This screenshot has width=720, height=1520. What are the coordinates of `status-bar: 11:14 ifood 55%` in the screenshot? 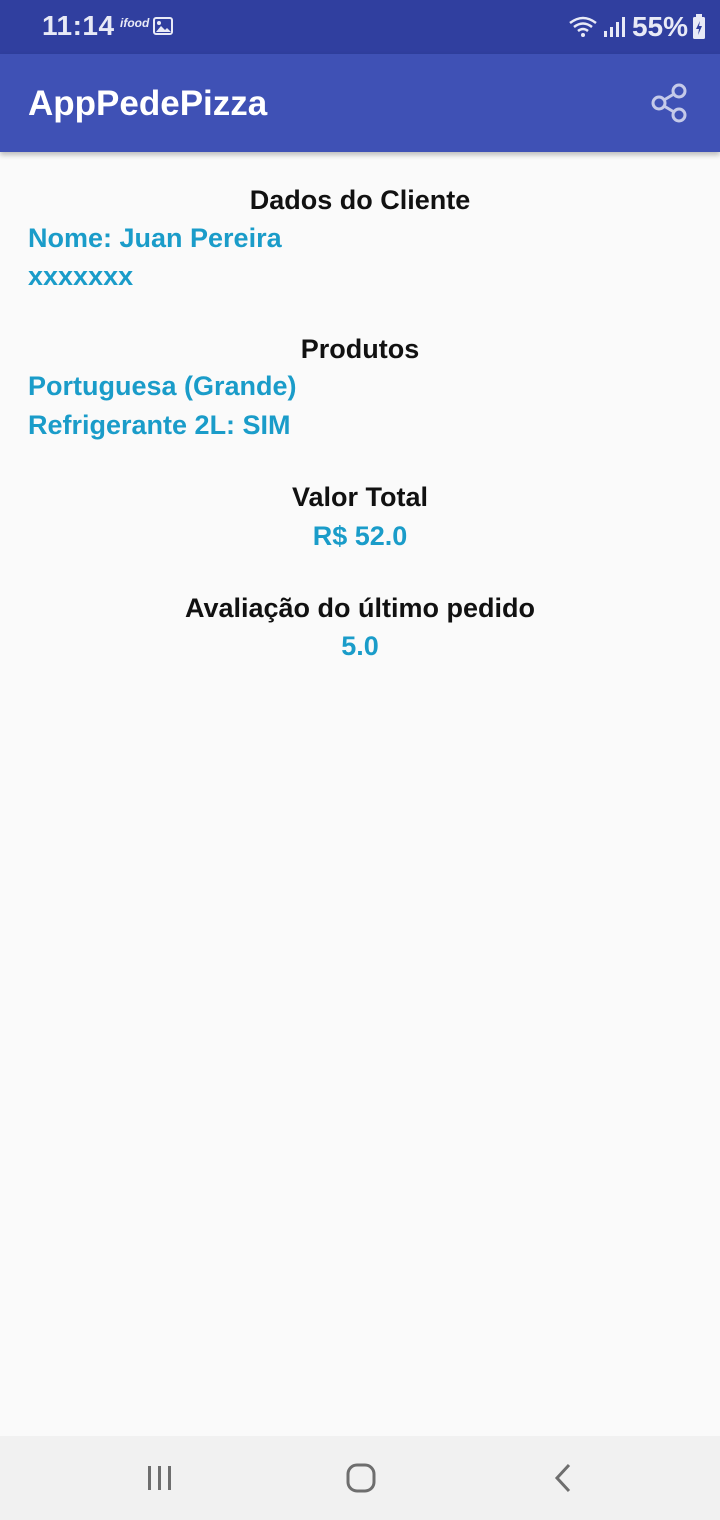 It's located at (360, 27).